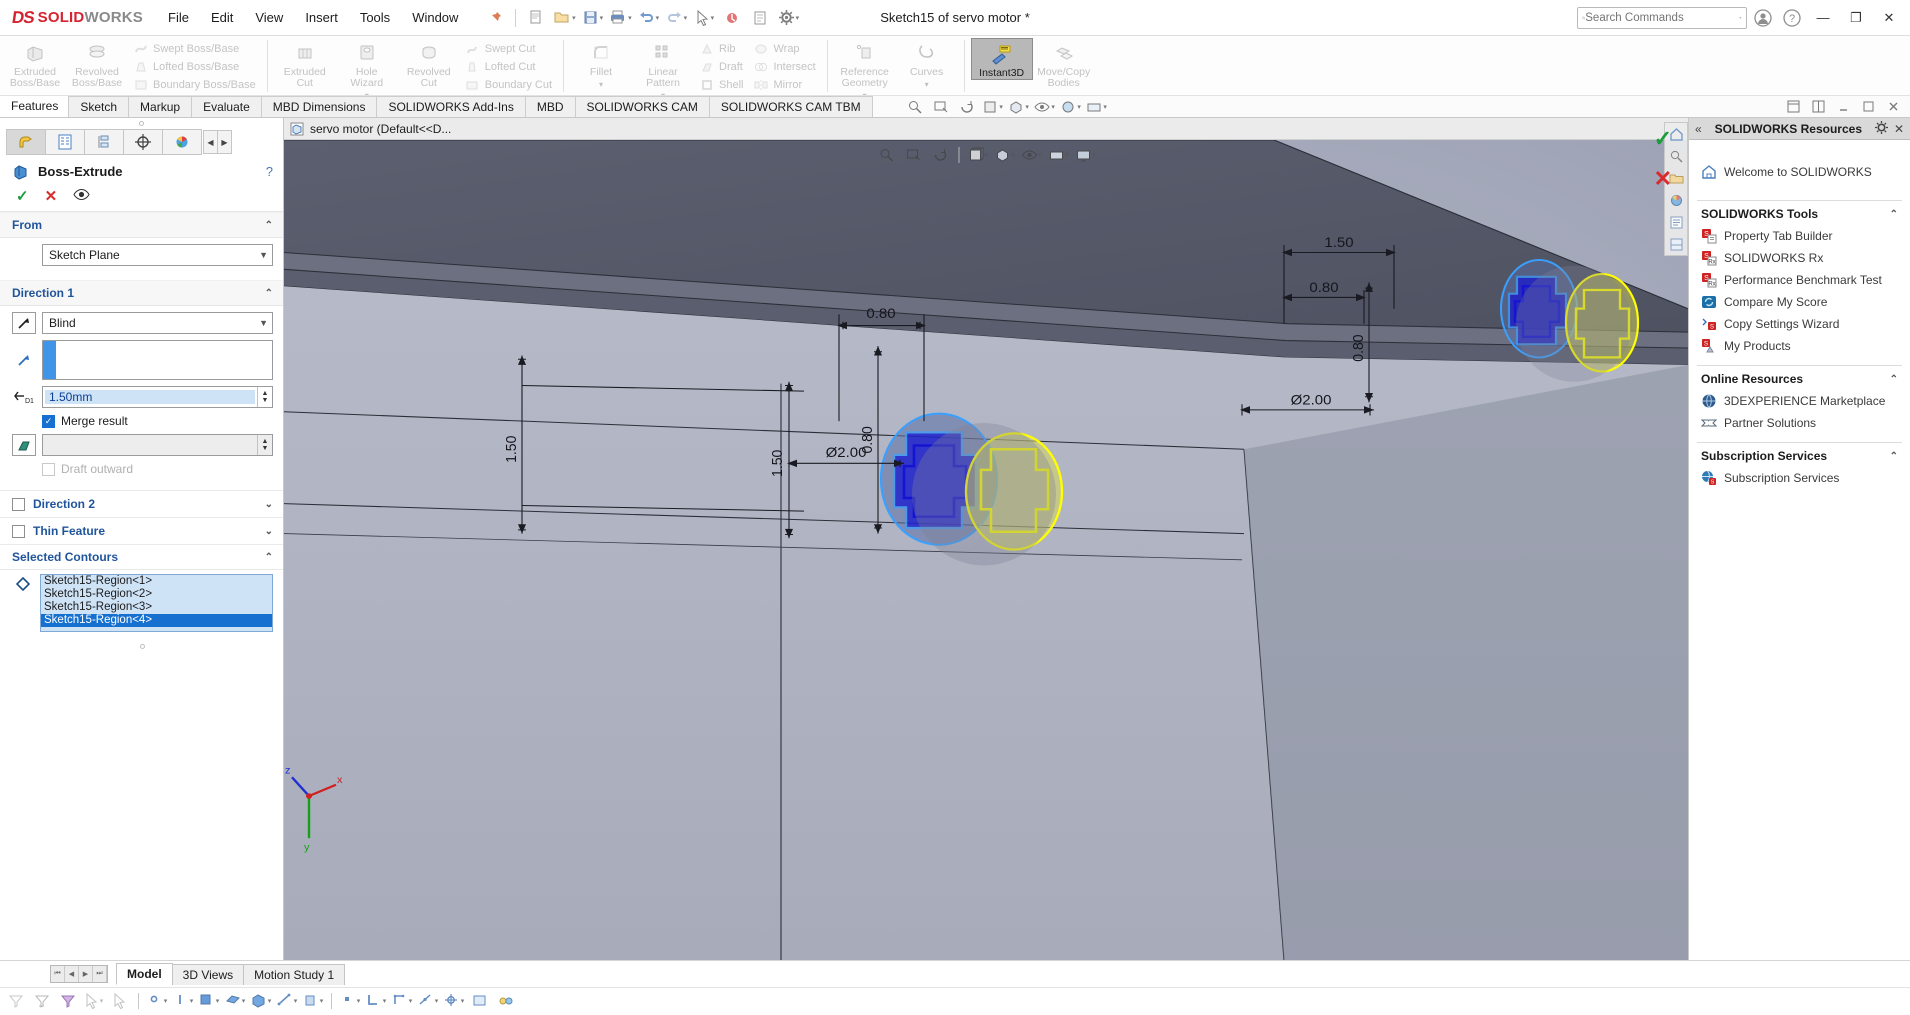  I want to click on swept-boss-base-button: Swept Boss/Base, so click(194, 49).